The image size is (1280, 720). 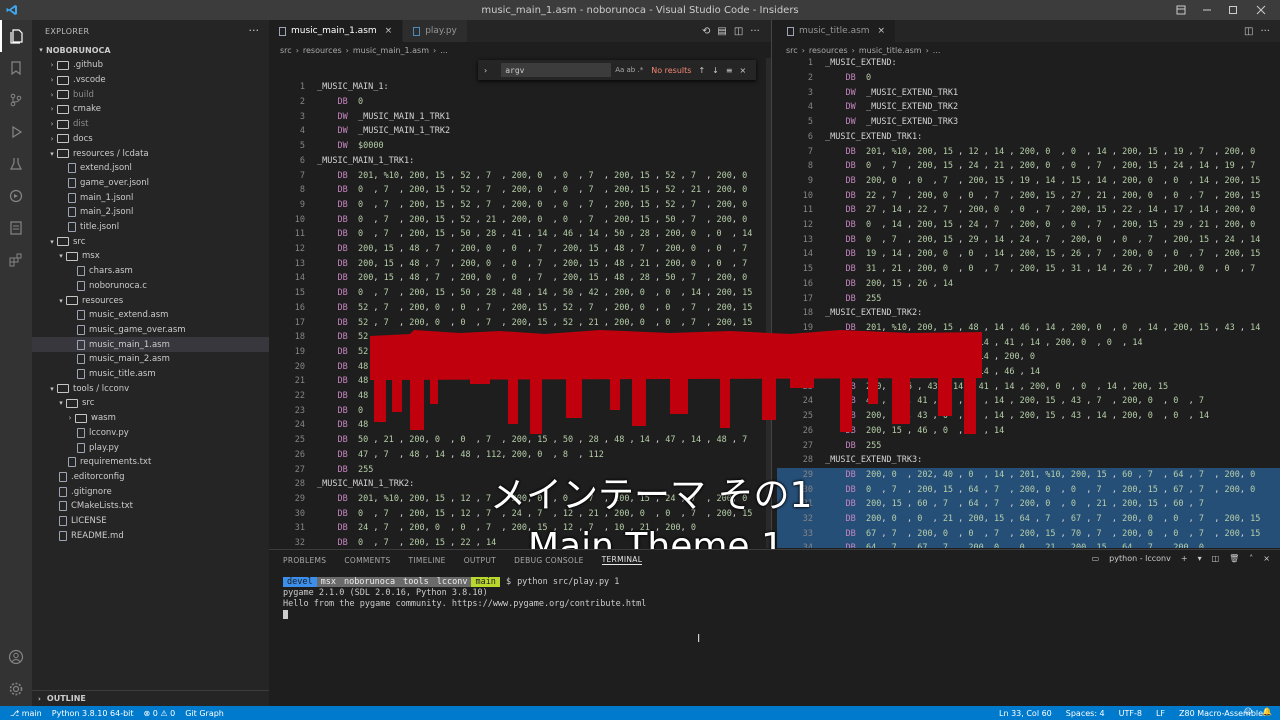 I want to click on close-panel-icon: ×, so click(x=1266, y=558).